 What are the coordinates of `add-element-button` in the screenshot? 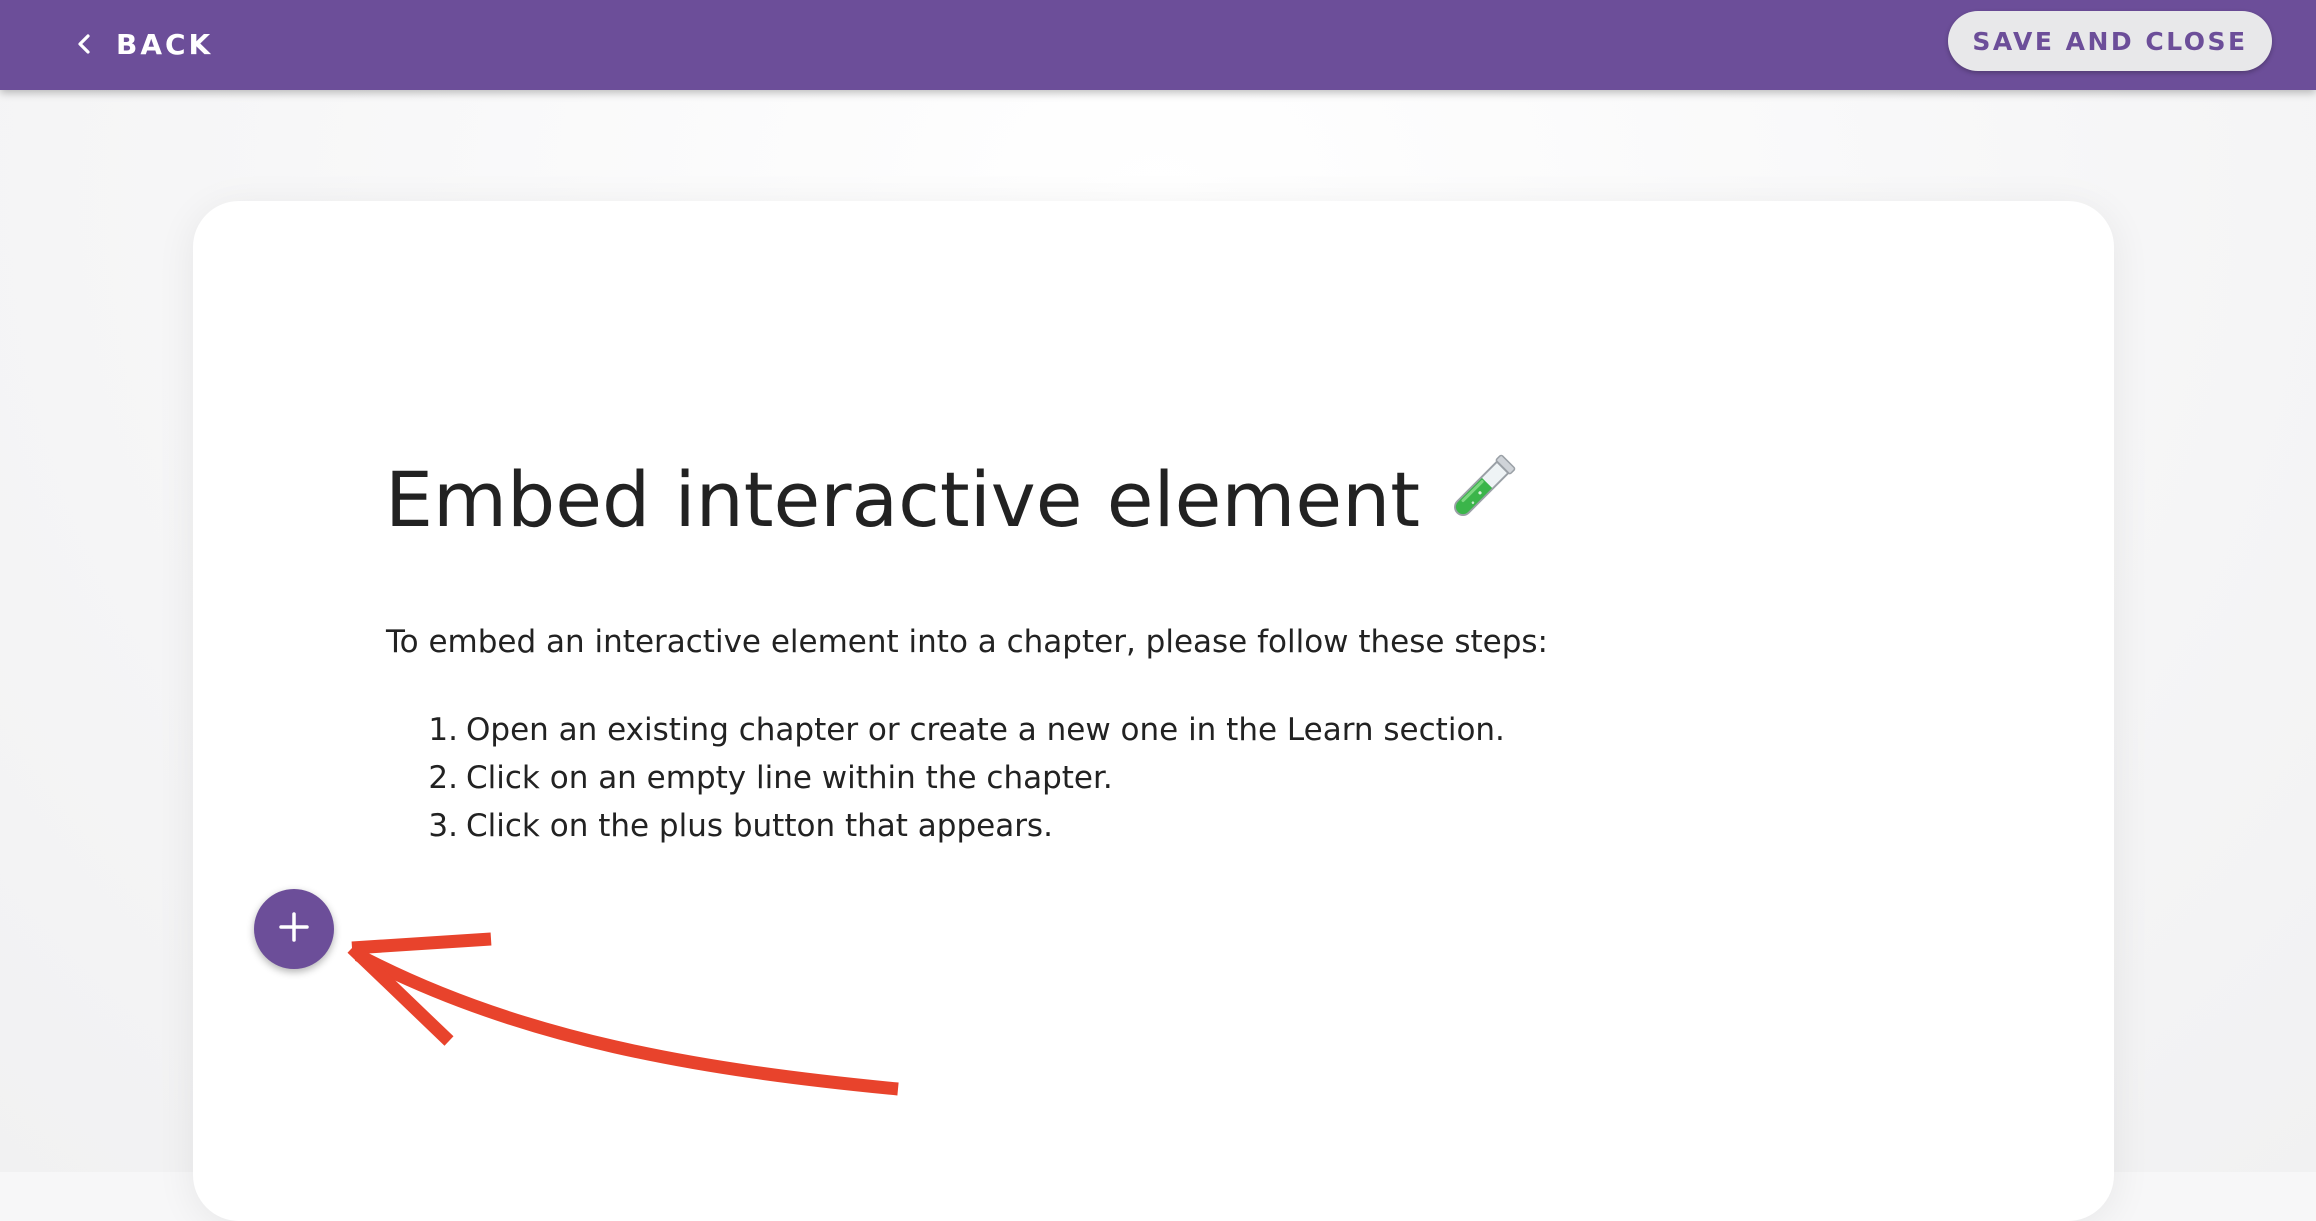 It's located at (294, 929).